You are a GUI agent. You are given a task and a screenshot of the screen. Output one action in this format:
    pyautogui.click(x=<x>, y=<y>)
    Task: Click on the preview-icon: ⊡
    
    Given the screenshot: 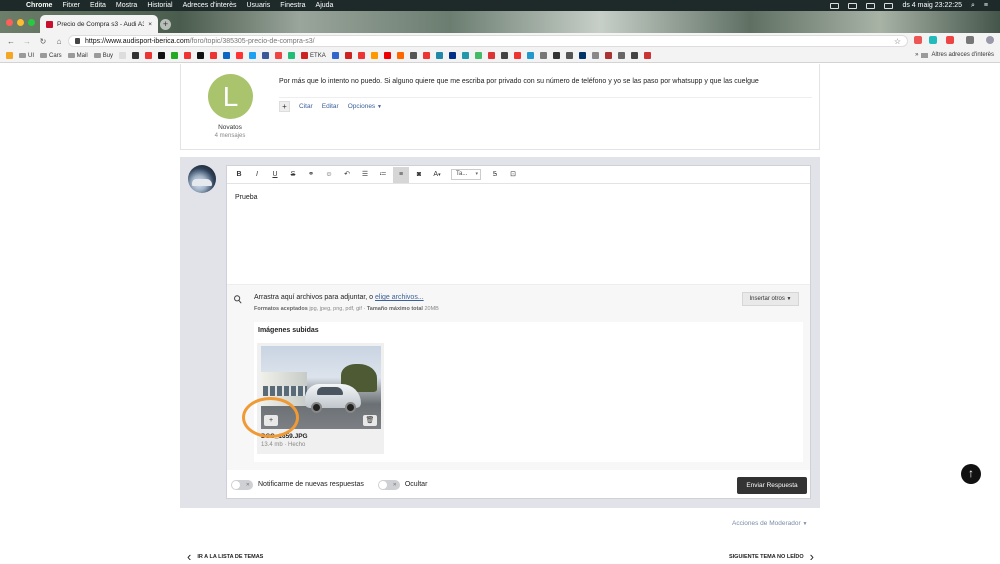 What is the action you would take?
    pyautogui.click(x=513, y=175)
    